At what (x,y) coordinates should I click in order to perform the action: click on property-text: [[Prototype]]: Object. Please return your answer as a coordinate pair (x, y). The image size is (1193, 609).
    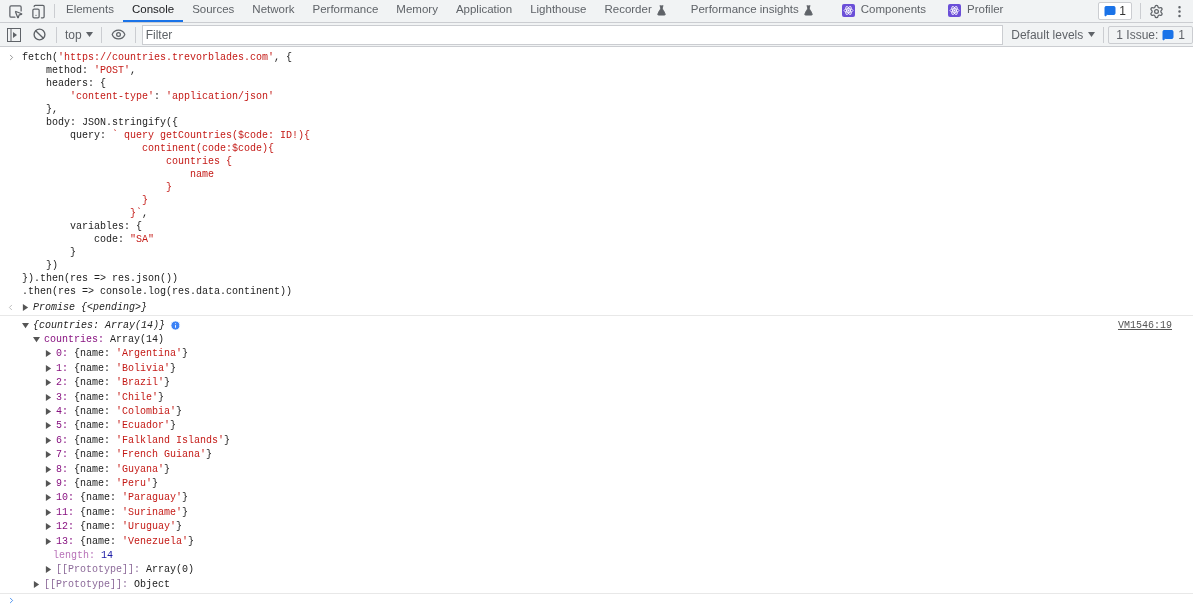
    Looking at the image, I should click on (107, 584).